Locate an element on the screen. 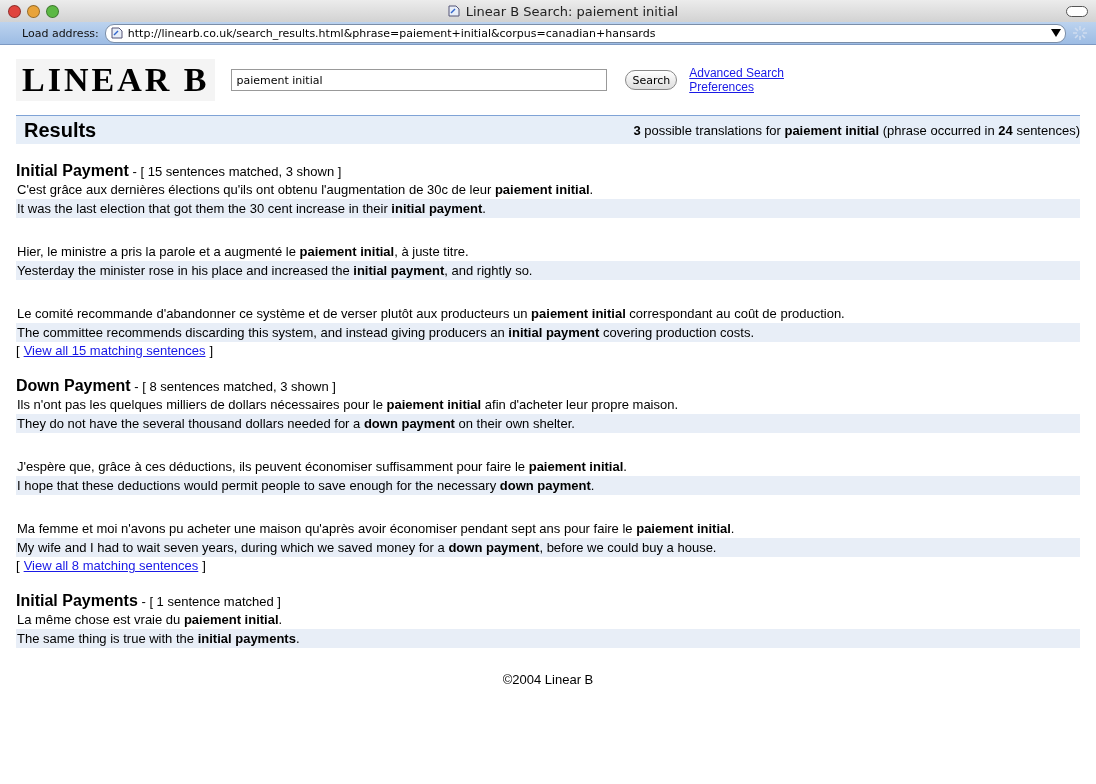 This screenshot has height=784, width=1096. toolbar-toggle-button is located at coordinates (1077, 11).